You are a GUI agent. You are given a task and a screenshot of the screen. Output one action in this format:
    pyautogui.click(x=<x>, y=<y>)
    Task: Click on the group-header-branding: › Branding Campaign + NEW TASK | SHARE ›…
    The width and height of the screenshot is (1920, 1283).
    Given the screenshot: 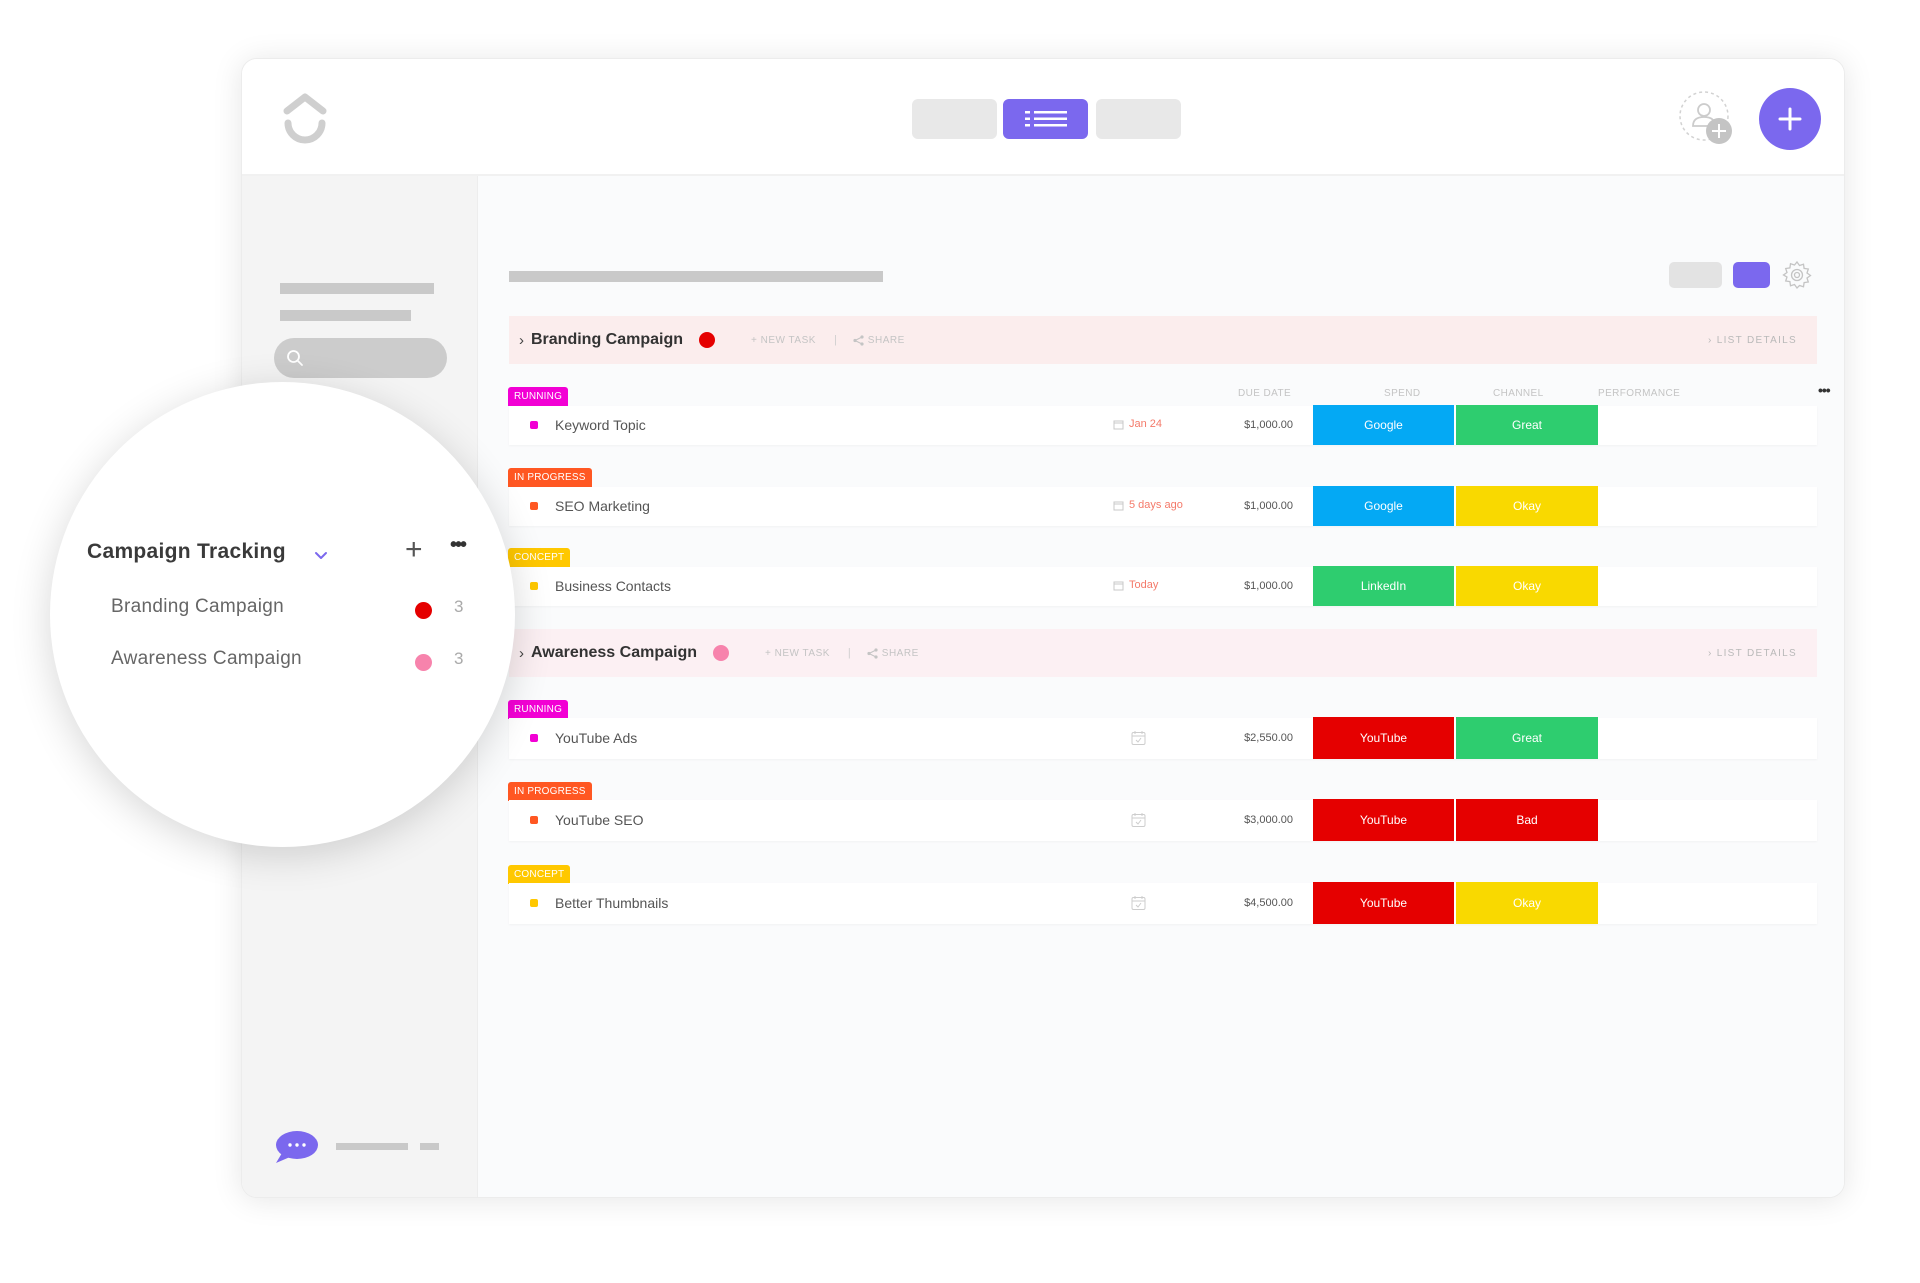 What is the action you would take?
    pyautogui.click(x=1163, y=340)
    